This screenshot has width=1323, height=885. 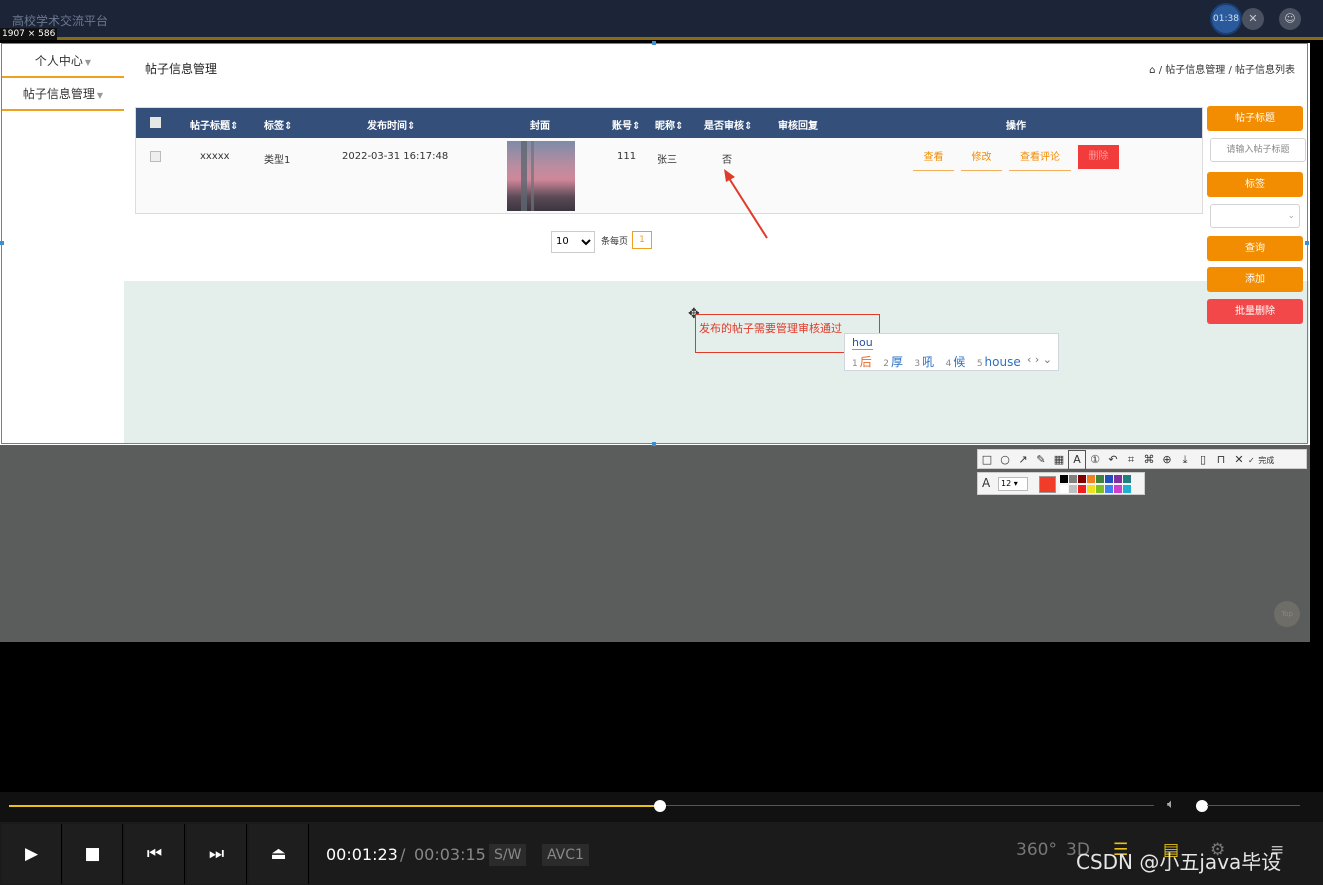 I want to click on back-to-top-button: Top, so click(x=1287, y=614).